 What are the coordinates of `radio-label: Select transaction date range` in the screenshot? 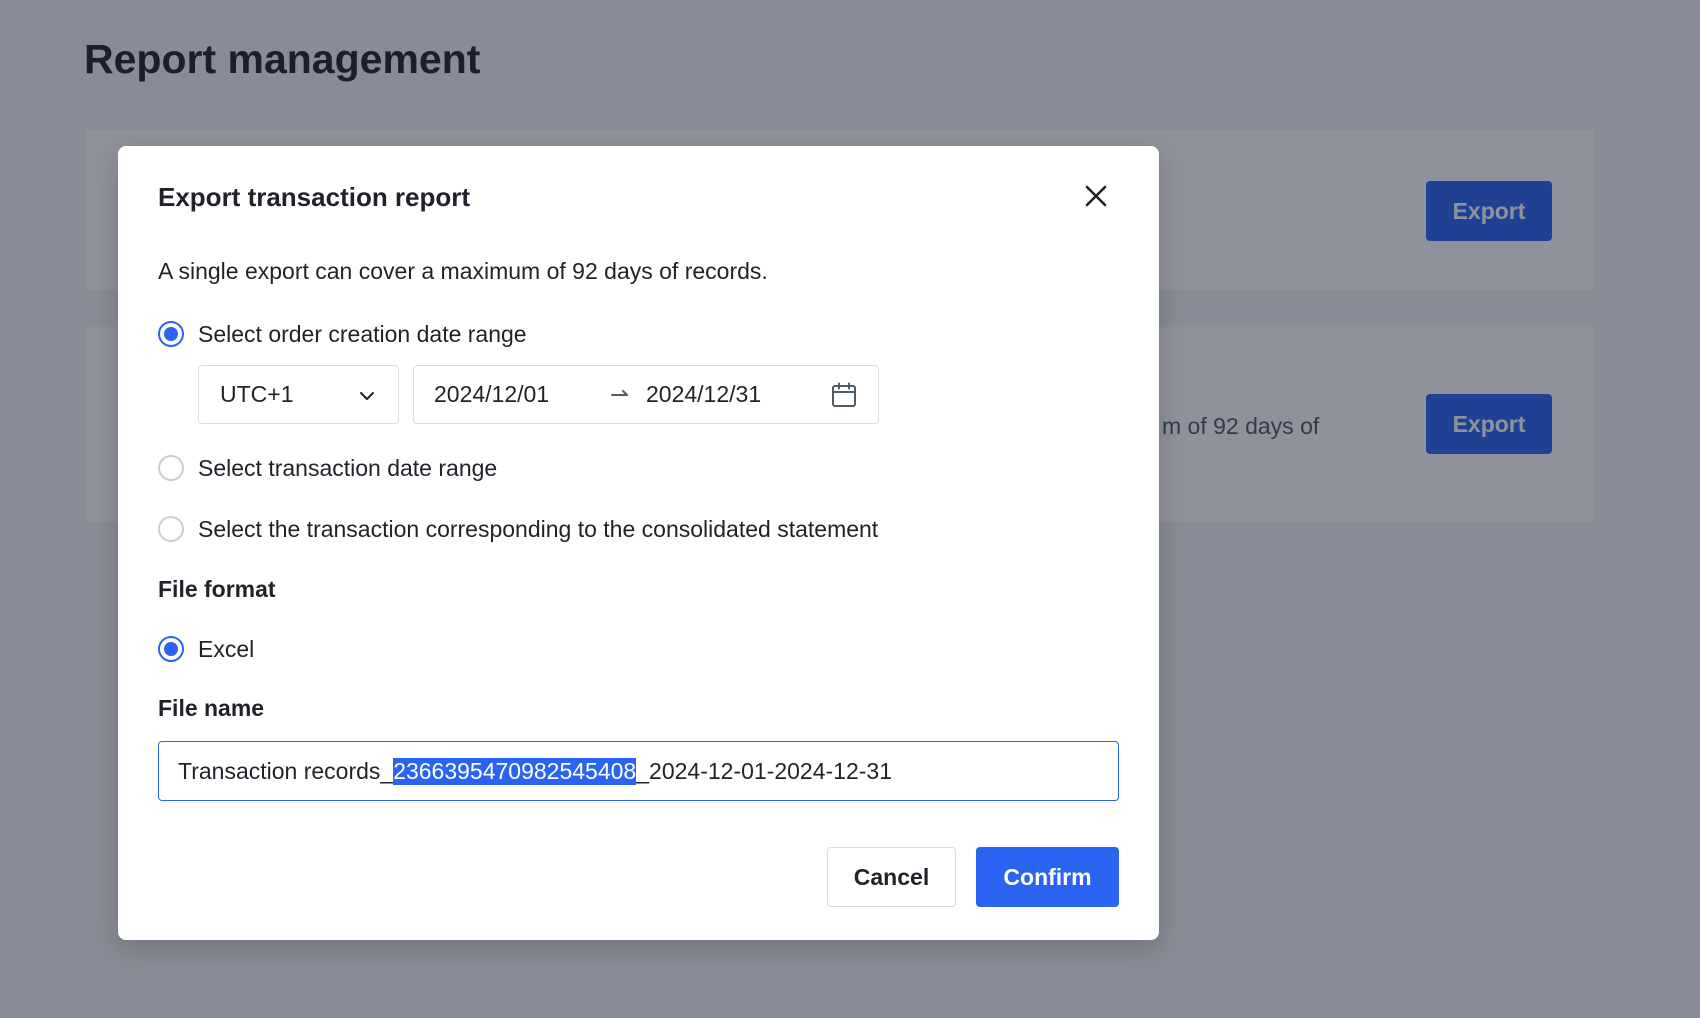 It's located at (348, 467).